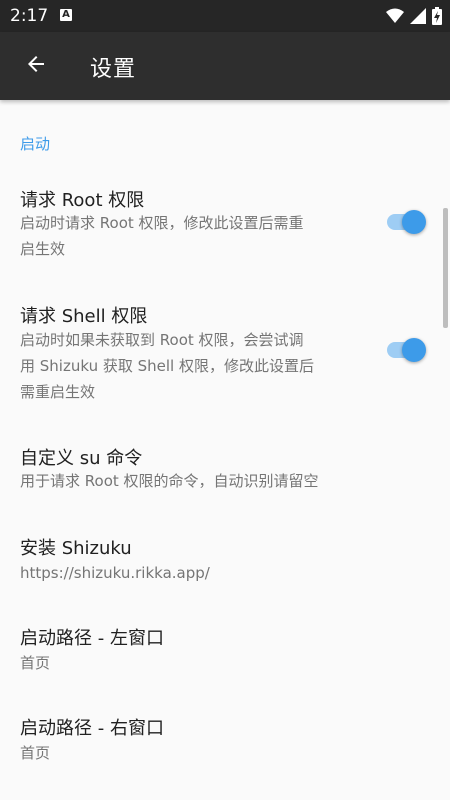  I want to click on wifi-icon, so click(395, 18).